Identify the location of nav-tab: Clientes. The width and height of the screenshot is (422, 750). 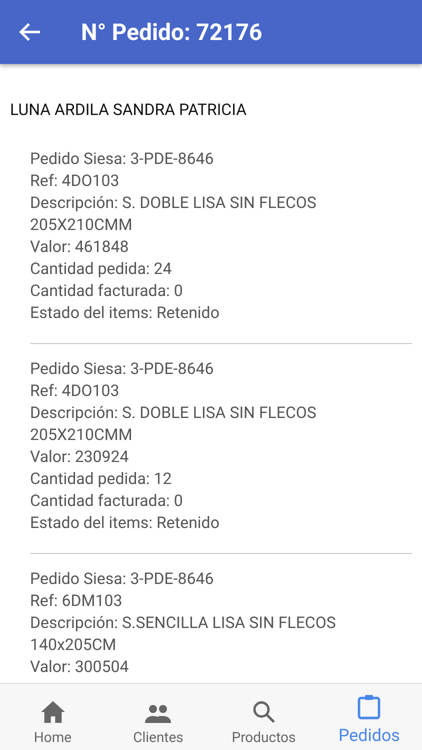
(158, 717).